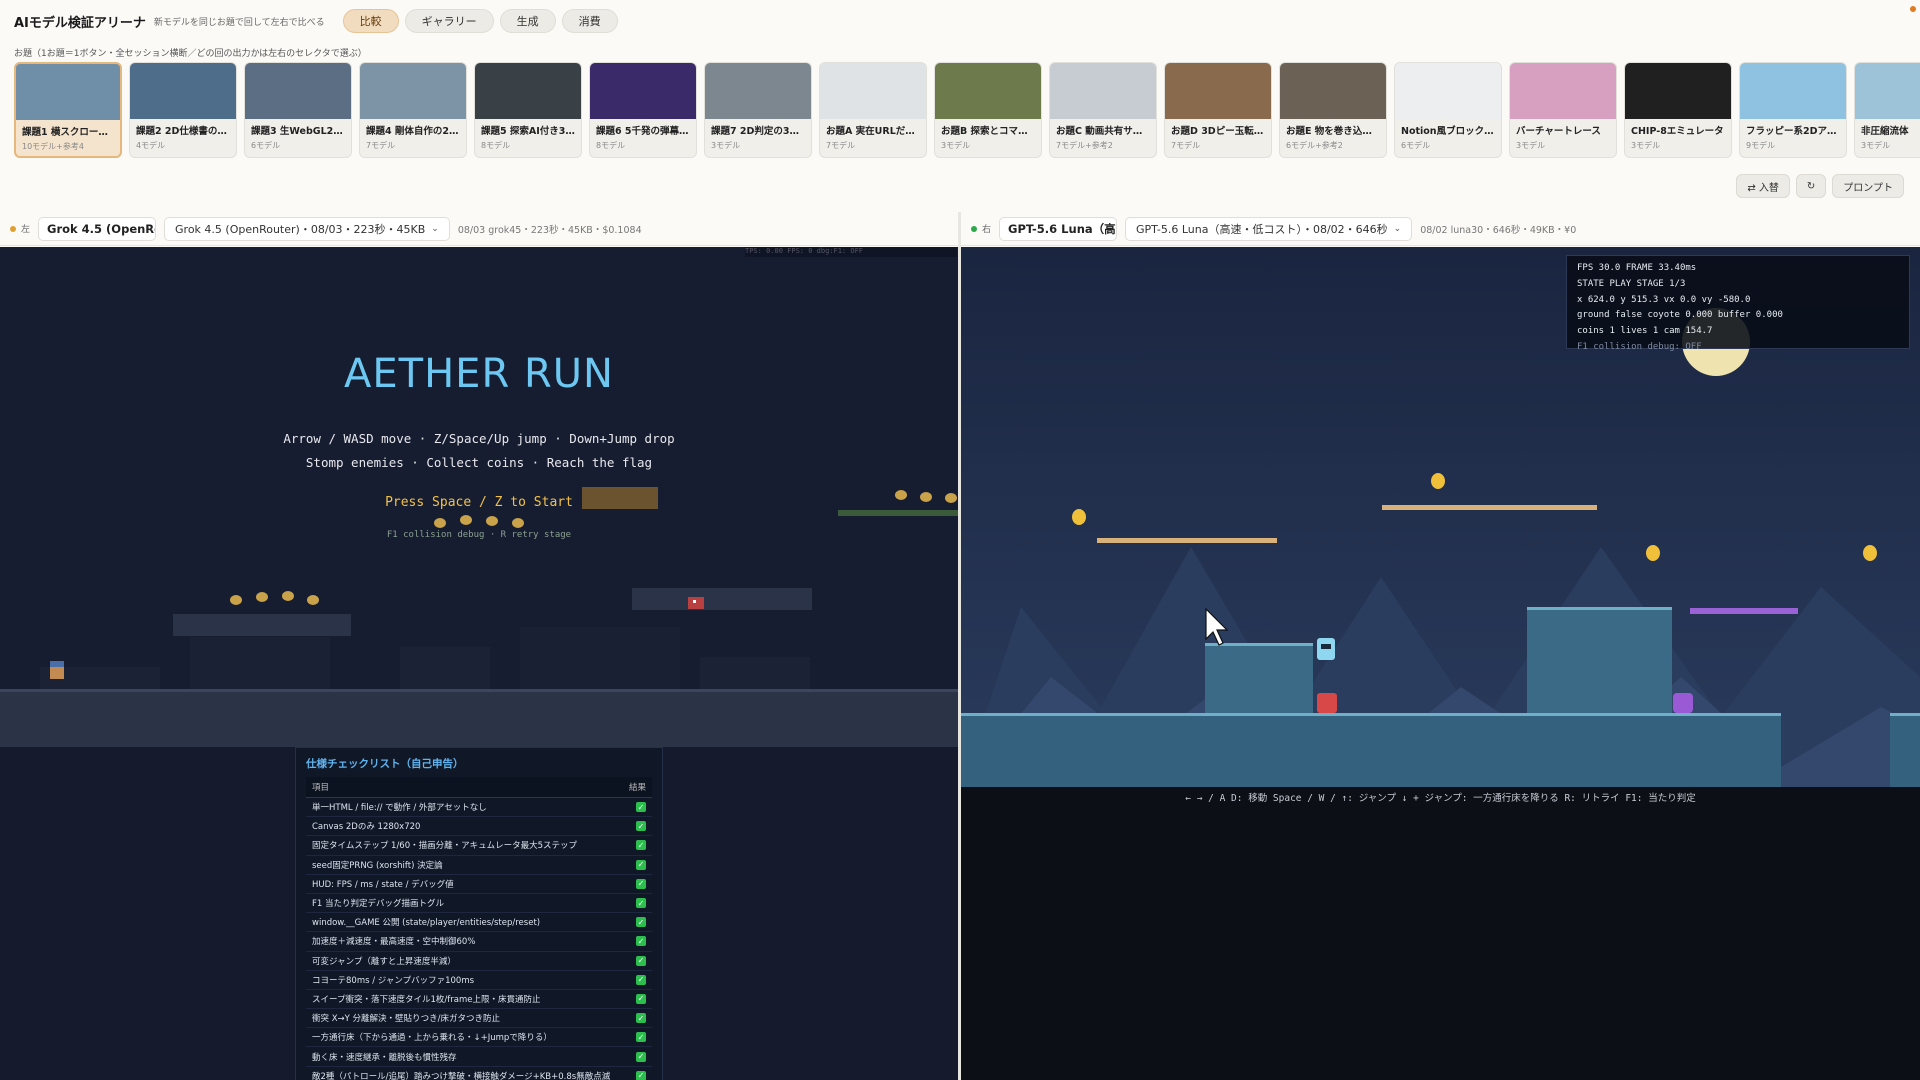 The image size is (1920, 1080). Describe the element at coordinates (1761, 145) in the screenshot. I see `topic-card-meta: 9モデル` at that location.